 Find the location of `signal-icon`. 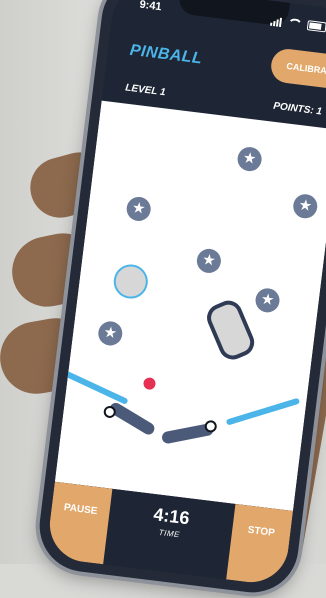

signal-icon is located at coordinates (276, 22).